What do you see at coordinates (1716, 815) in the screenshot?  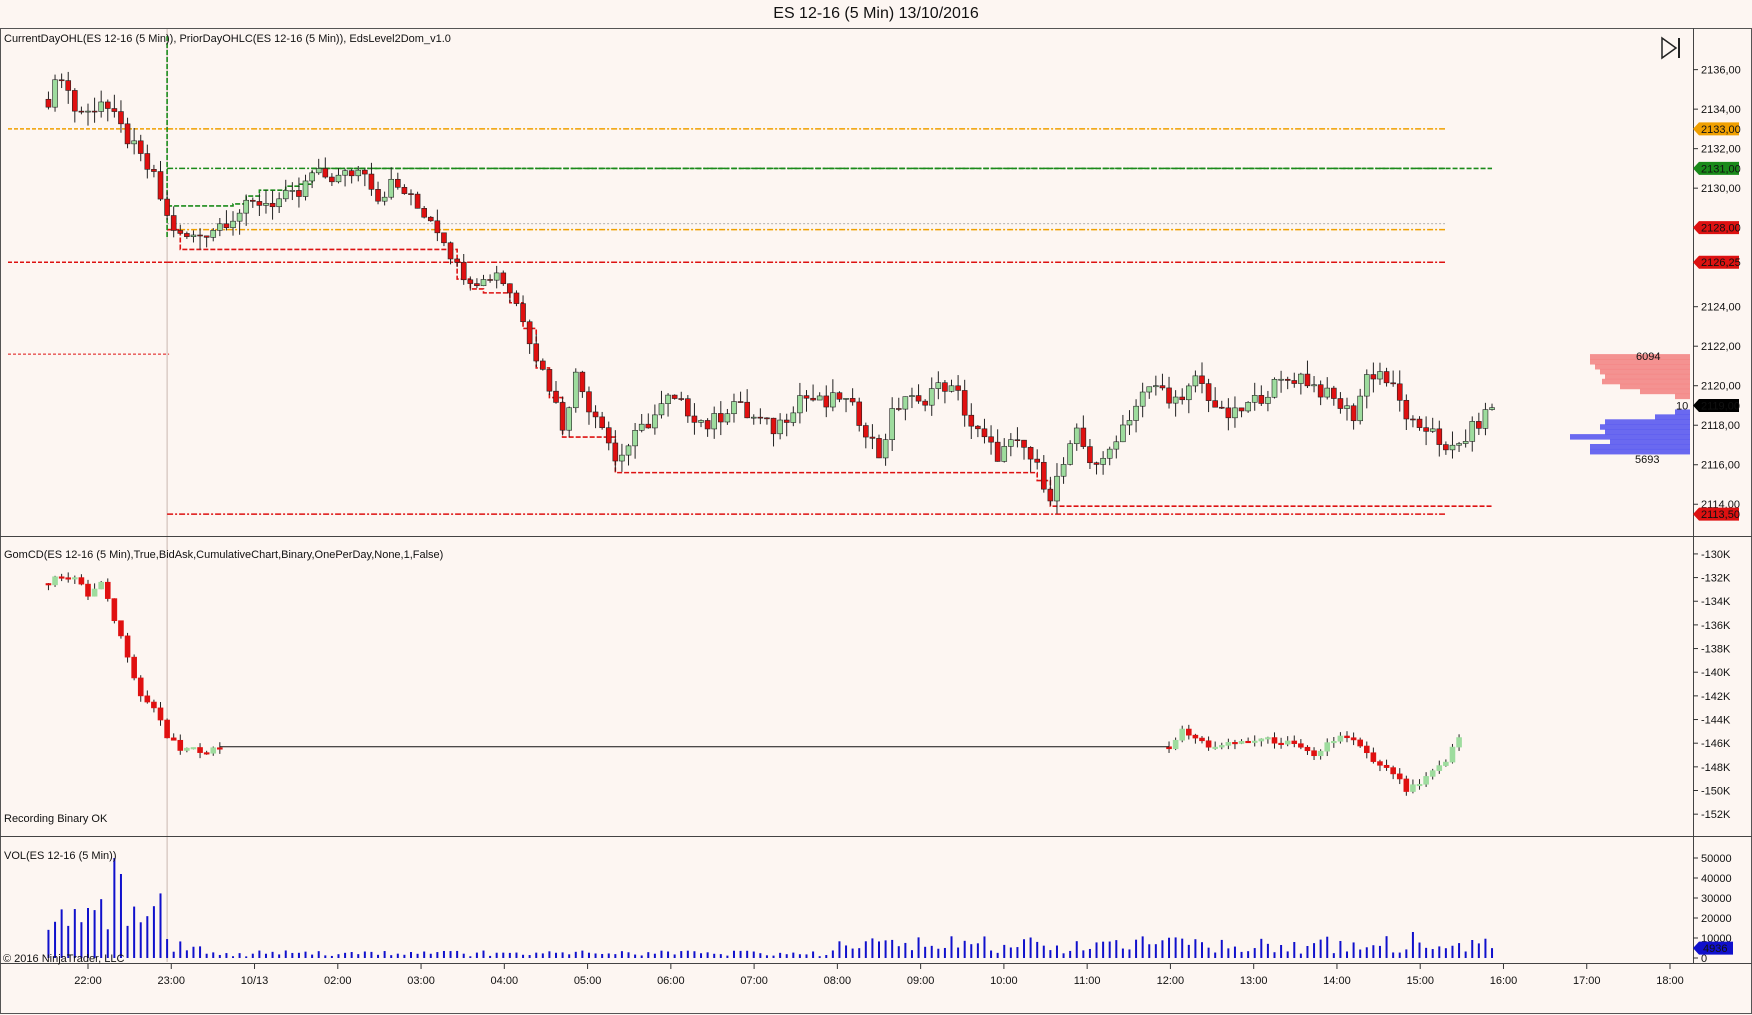 I see `cd-tick-label: -152K` at bounding box center [1716, 815].